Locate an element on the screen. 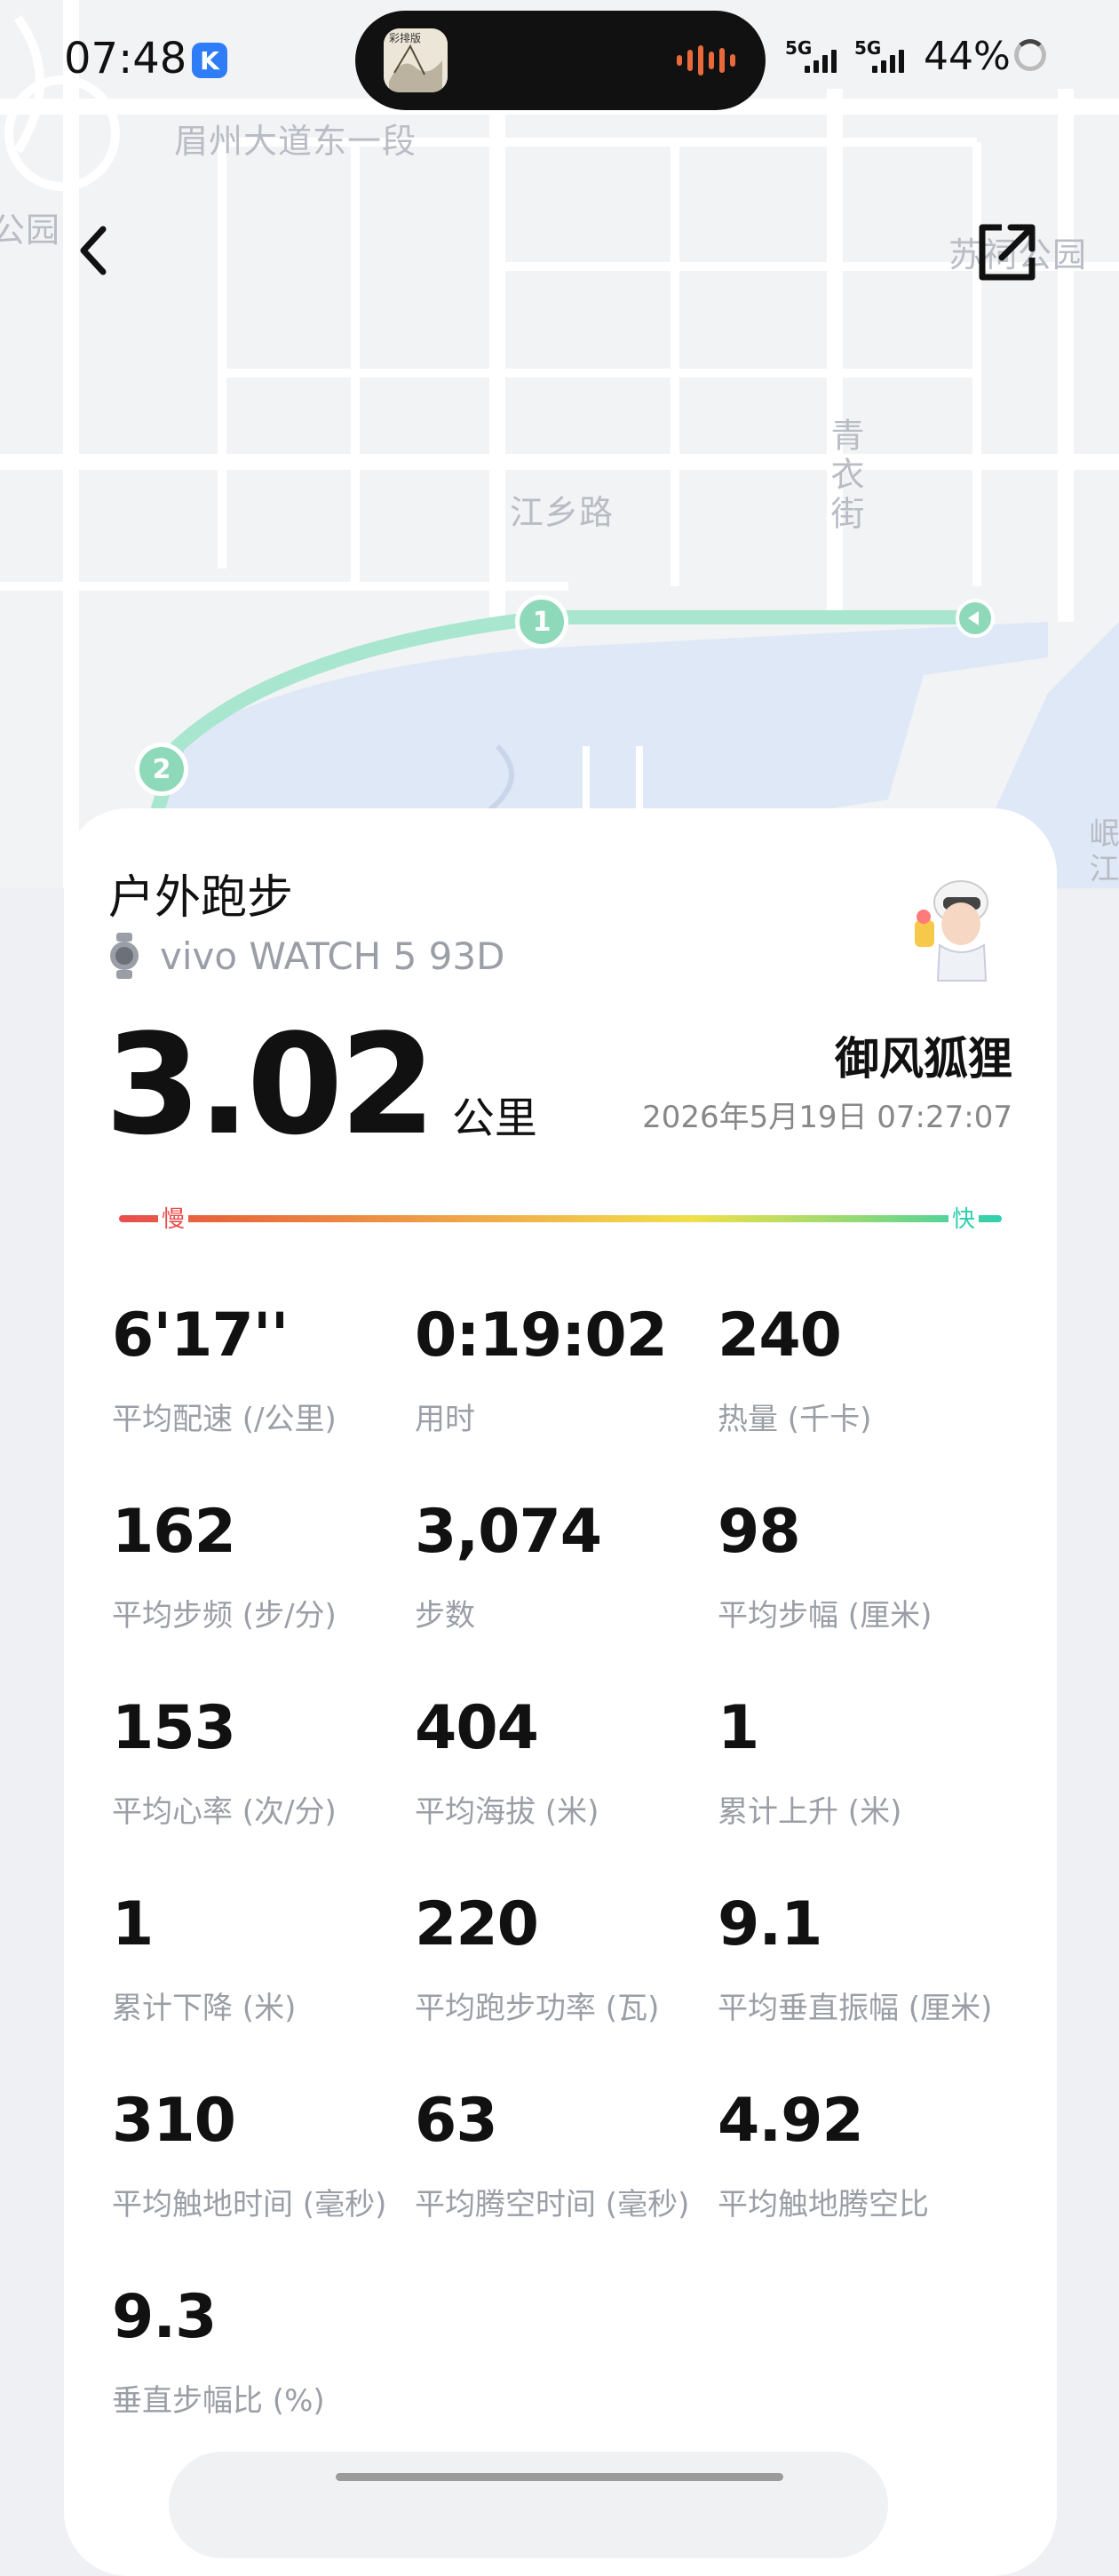 The image size is (1119, 2576). stat-label: 平均触地腾空比 is located at coordinates (823, 2204).